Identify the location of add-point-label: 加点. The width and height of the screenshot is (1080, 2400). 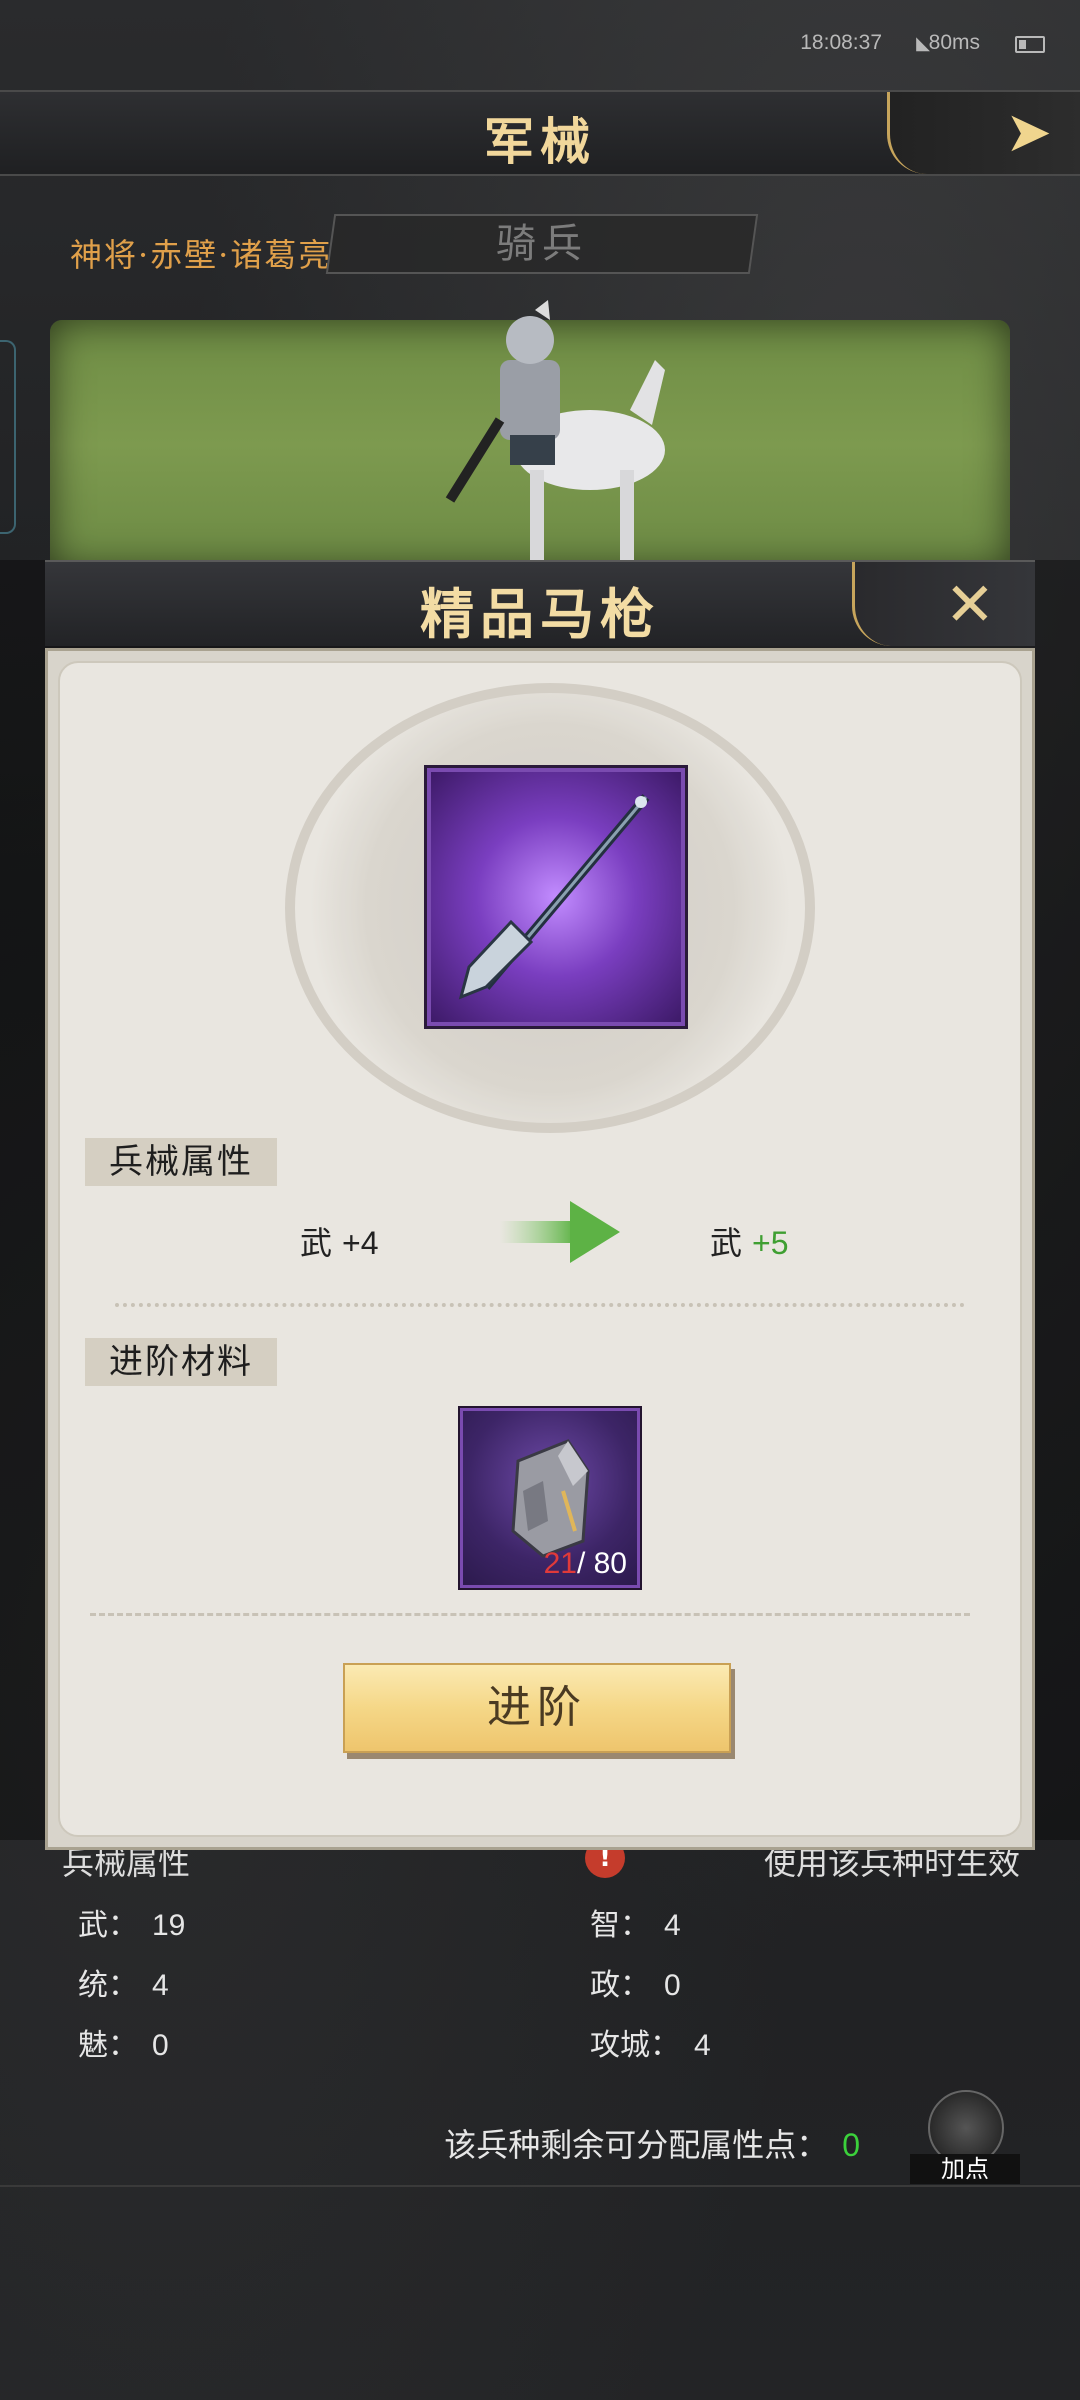
(965, 2169).